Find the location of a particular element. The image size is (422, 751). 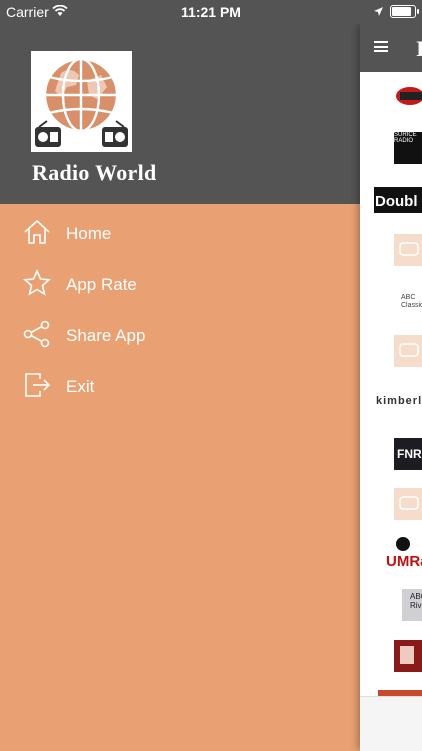

menu-item-label: Home is located at coordinates (89, 233).